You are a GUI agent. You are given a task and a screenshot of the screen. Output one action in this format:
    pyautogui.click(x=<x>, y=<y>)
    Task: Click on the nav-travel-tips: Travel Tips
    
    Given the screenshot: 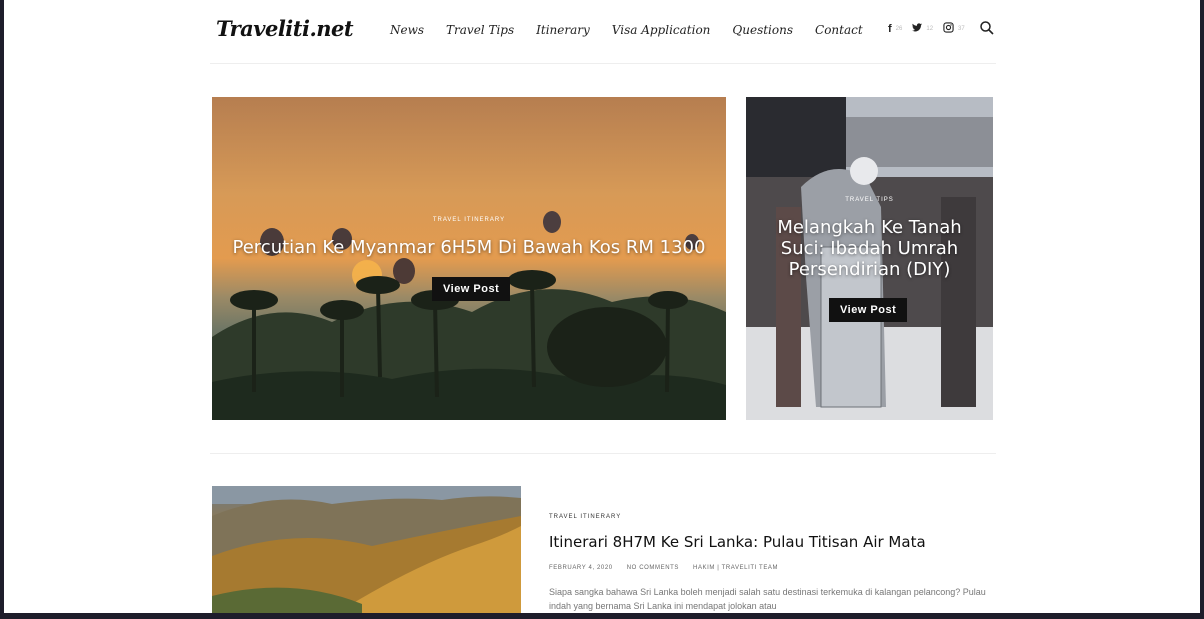 What is the action you would take?
    pyautogui.click(x=480, y=30)
    